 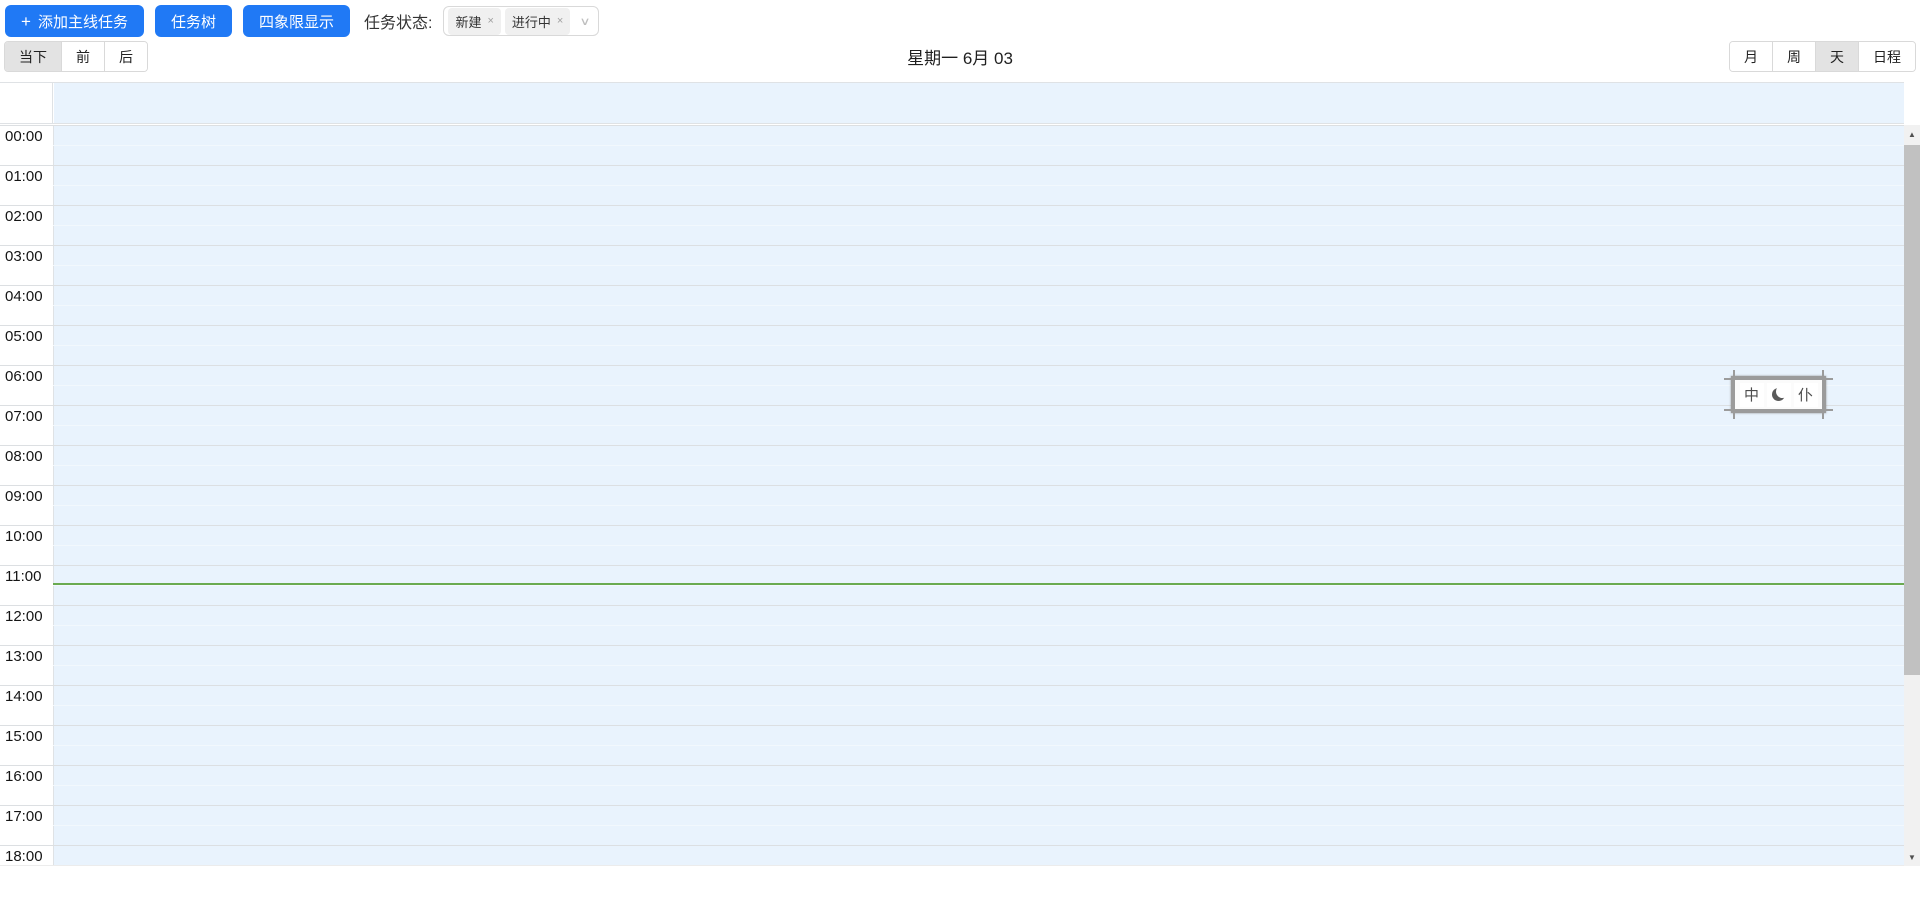 I want to click on view-schedule-button: 日程, so click(x=1886, y=56).